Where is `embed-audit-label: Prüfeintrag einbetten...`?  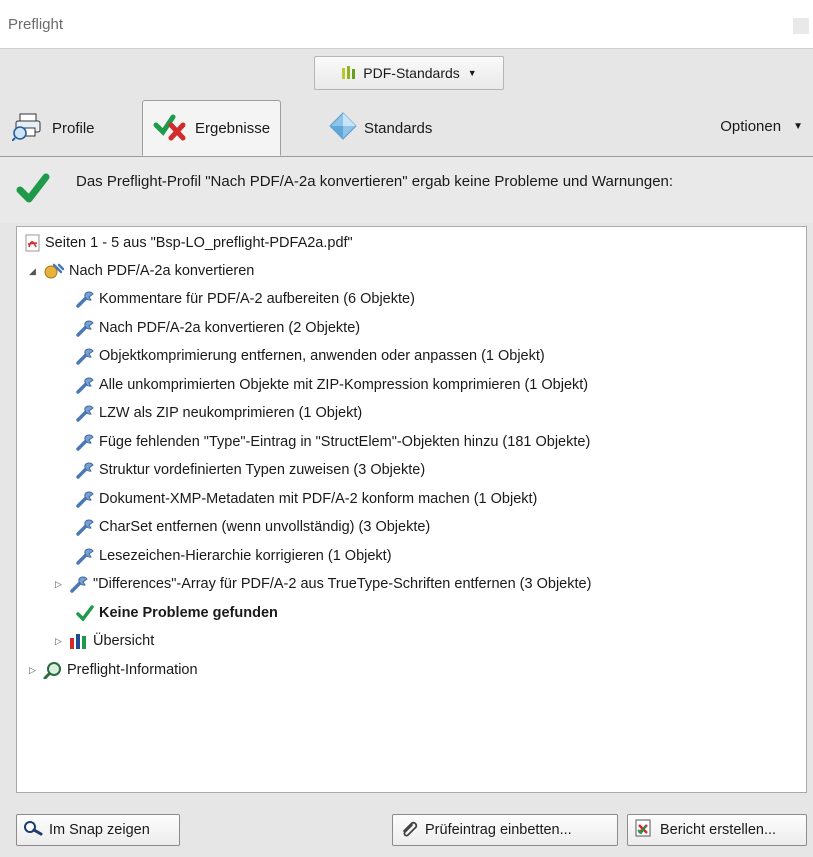
embed-audit-label: Prüfeintrag einbetten... is located at coordinates (498, 830).